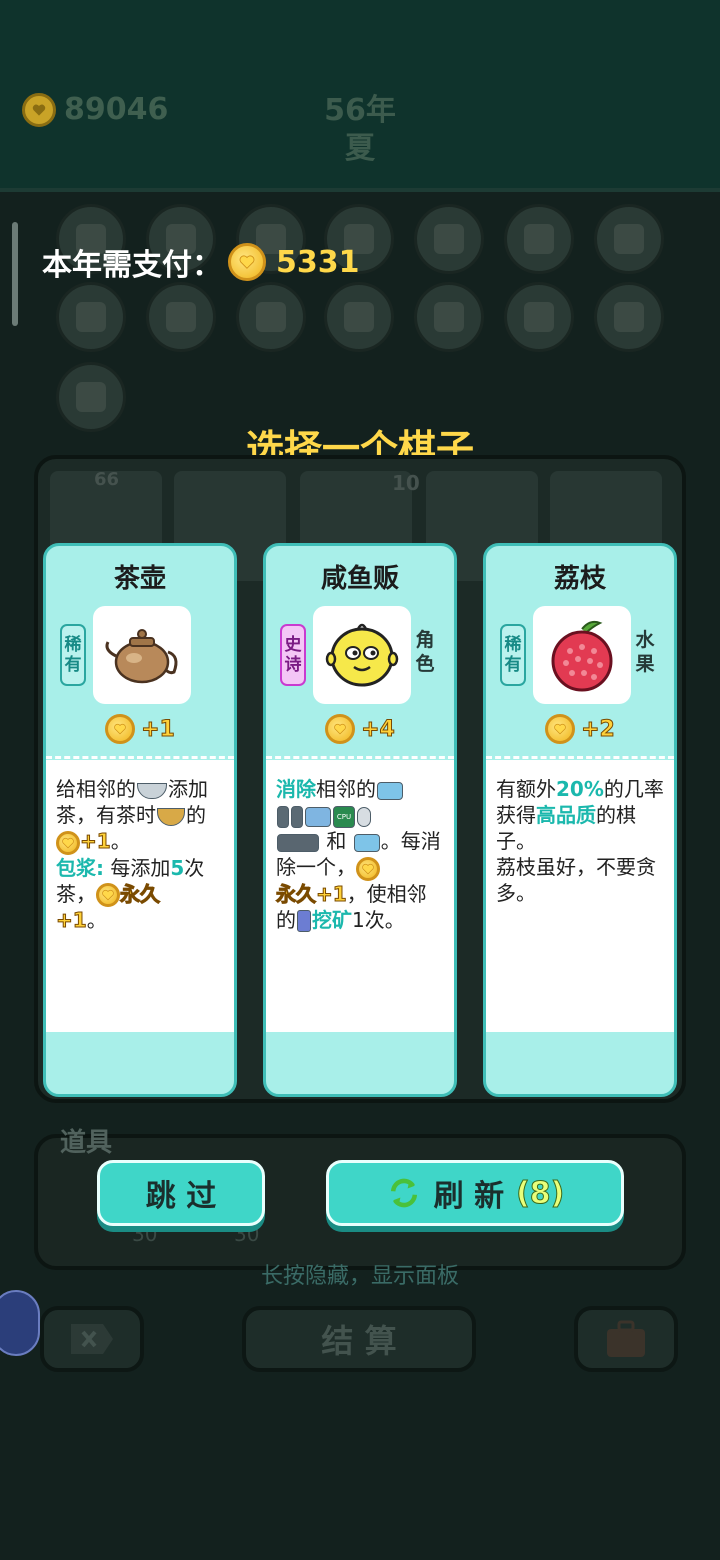 The image size is (720, 1560). Describe the element at coordinates (364, 816) in the screenshot. I see `mouse-icon` at that location.